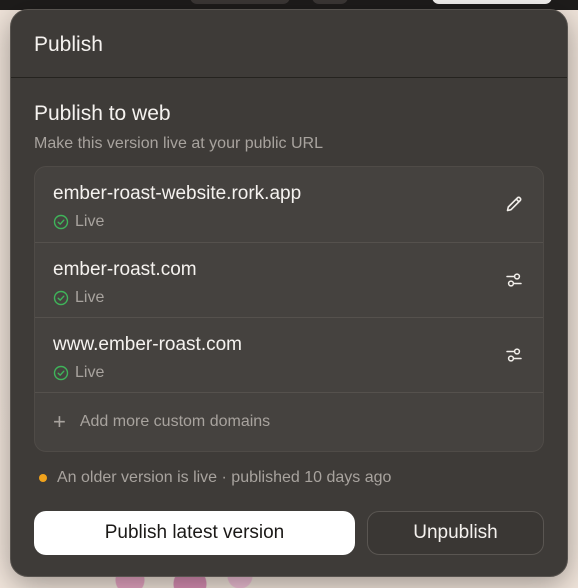 The width and height of the screenshot is (578, 588). Describe the element at coordinates (125, 269) in the screenshot. I see `domain-name: ember-roast.com` at that location.